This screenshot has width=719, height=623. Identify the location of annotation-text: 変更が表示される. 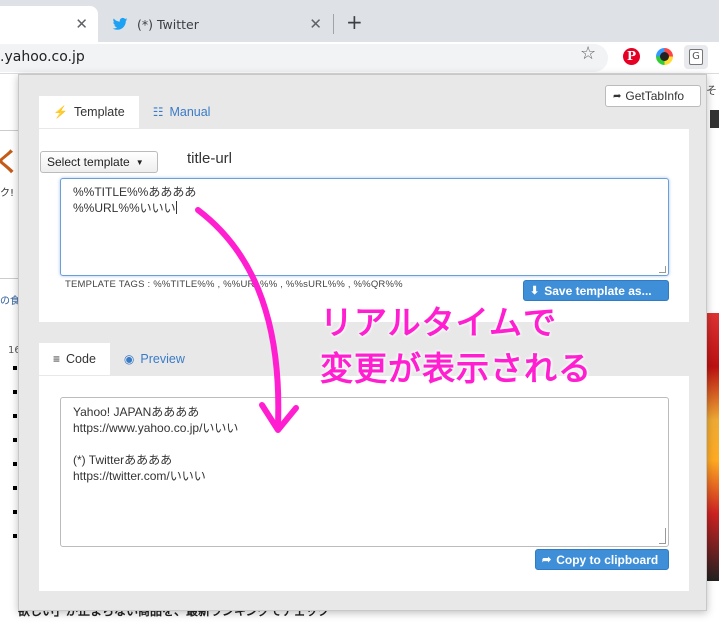
(456, 368).